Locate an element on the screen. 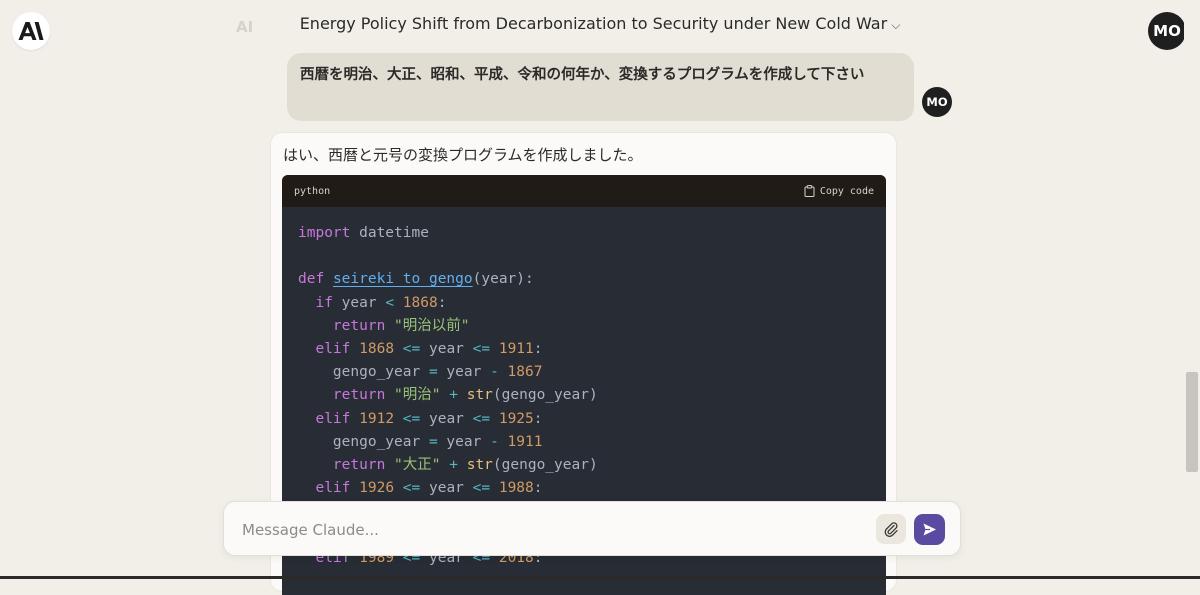 Image resolution: width=1200 pixels, height=595 pixels. code-language-label: python is located at coordinates (312, 191).